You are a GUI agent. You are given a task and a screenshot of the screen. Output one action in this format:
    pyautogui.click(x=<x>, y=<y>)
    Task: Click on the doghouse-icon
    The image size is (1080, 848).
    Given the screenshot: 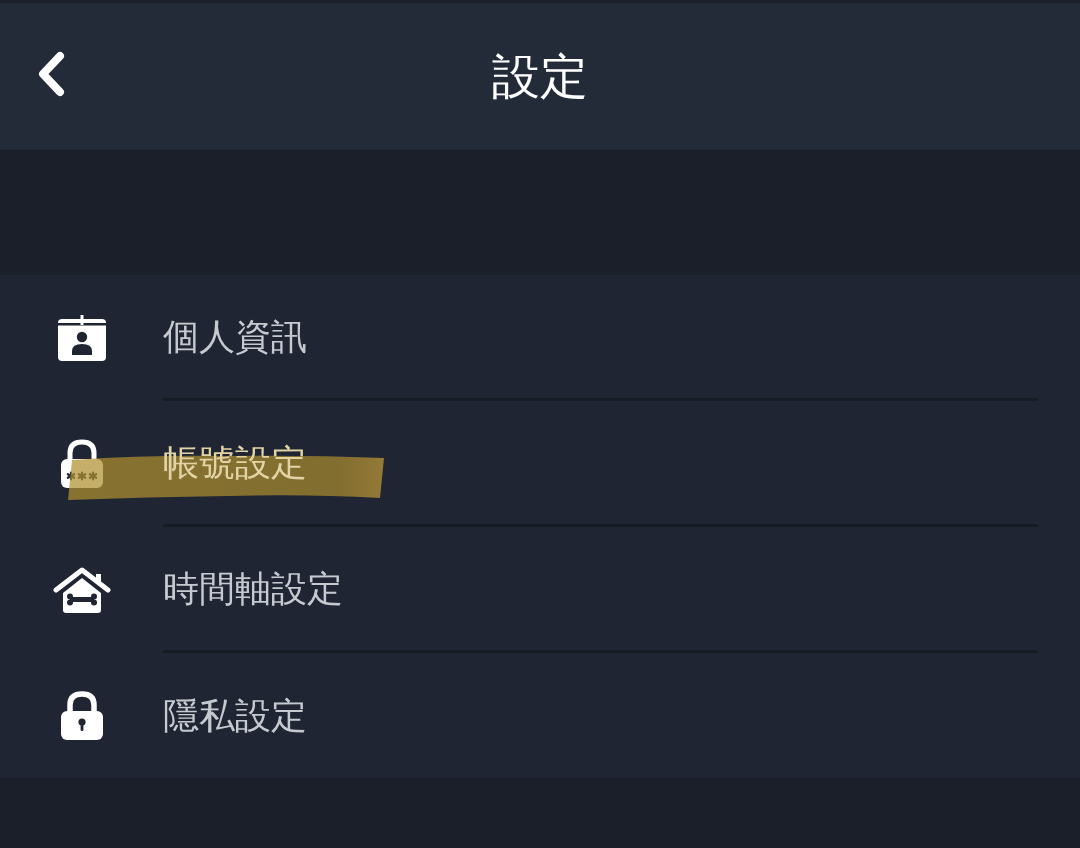 What is the action you would take?
    pyautogui.click(x=81, y=590)
    